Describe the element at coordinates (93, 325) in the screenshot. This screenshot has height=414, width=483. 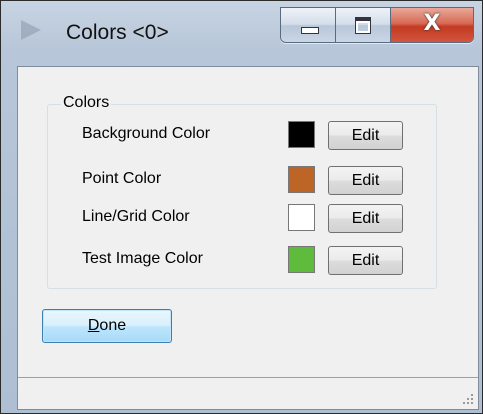
I see `done-mnemonic: D` at that location.